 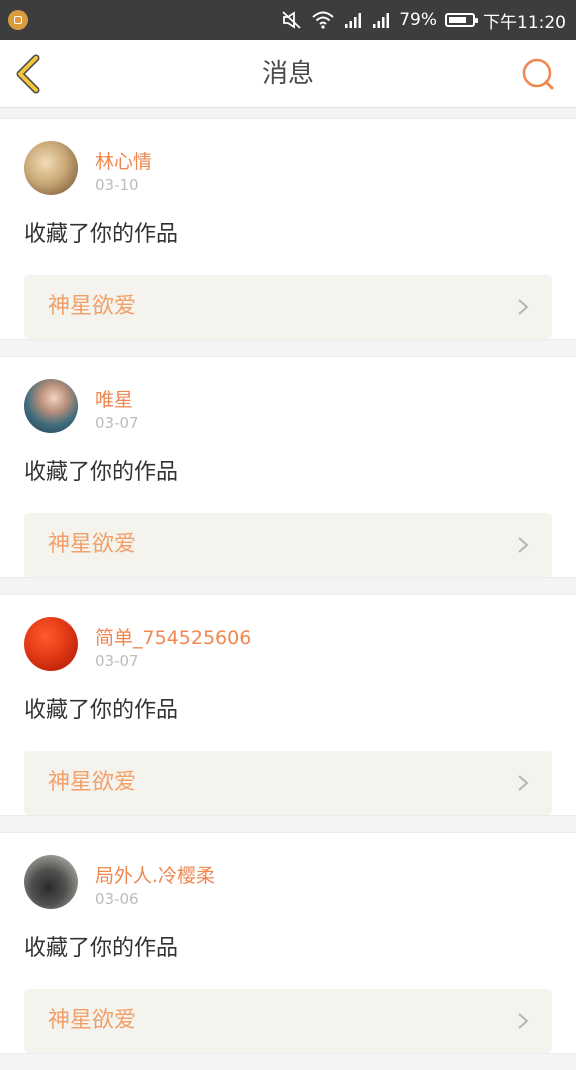 I want to click on app-notification-icon, so click(x=18, y=20).